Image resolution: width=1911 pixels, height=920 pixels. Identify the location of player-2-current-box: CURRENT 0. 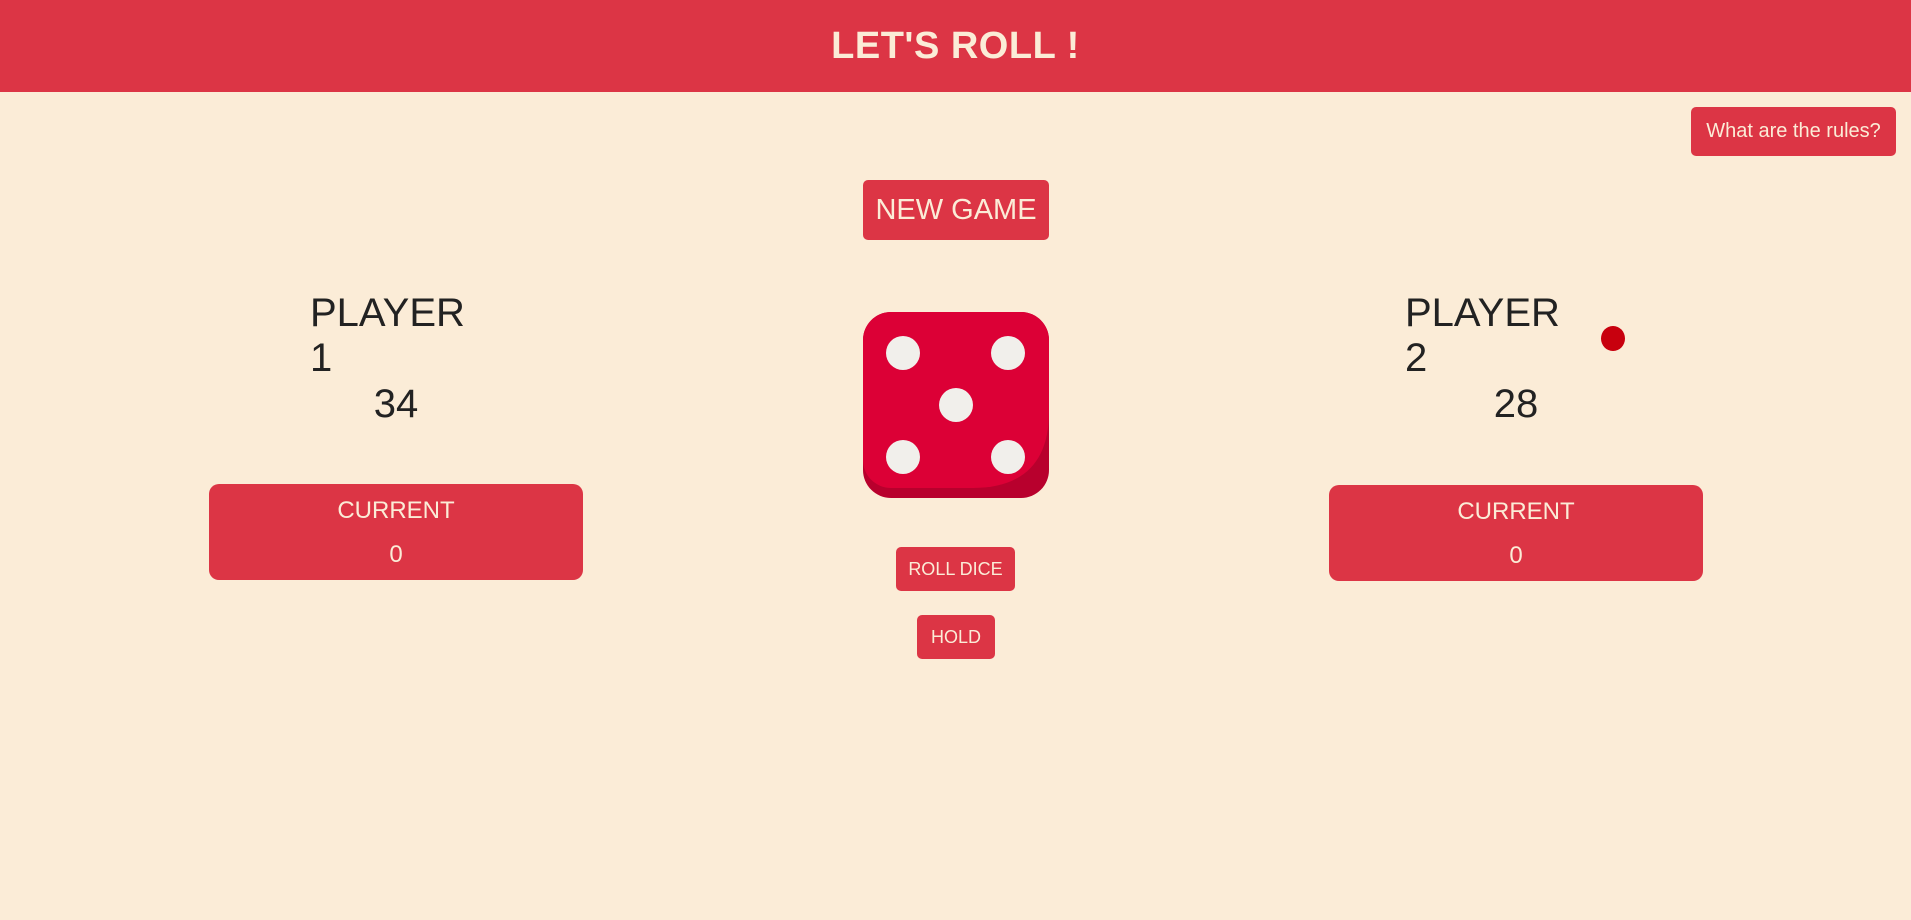
(1516, 533).